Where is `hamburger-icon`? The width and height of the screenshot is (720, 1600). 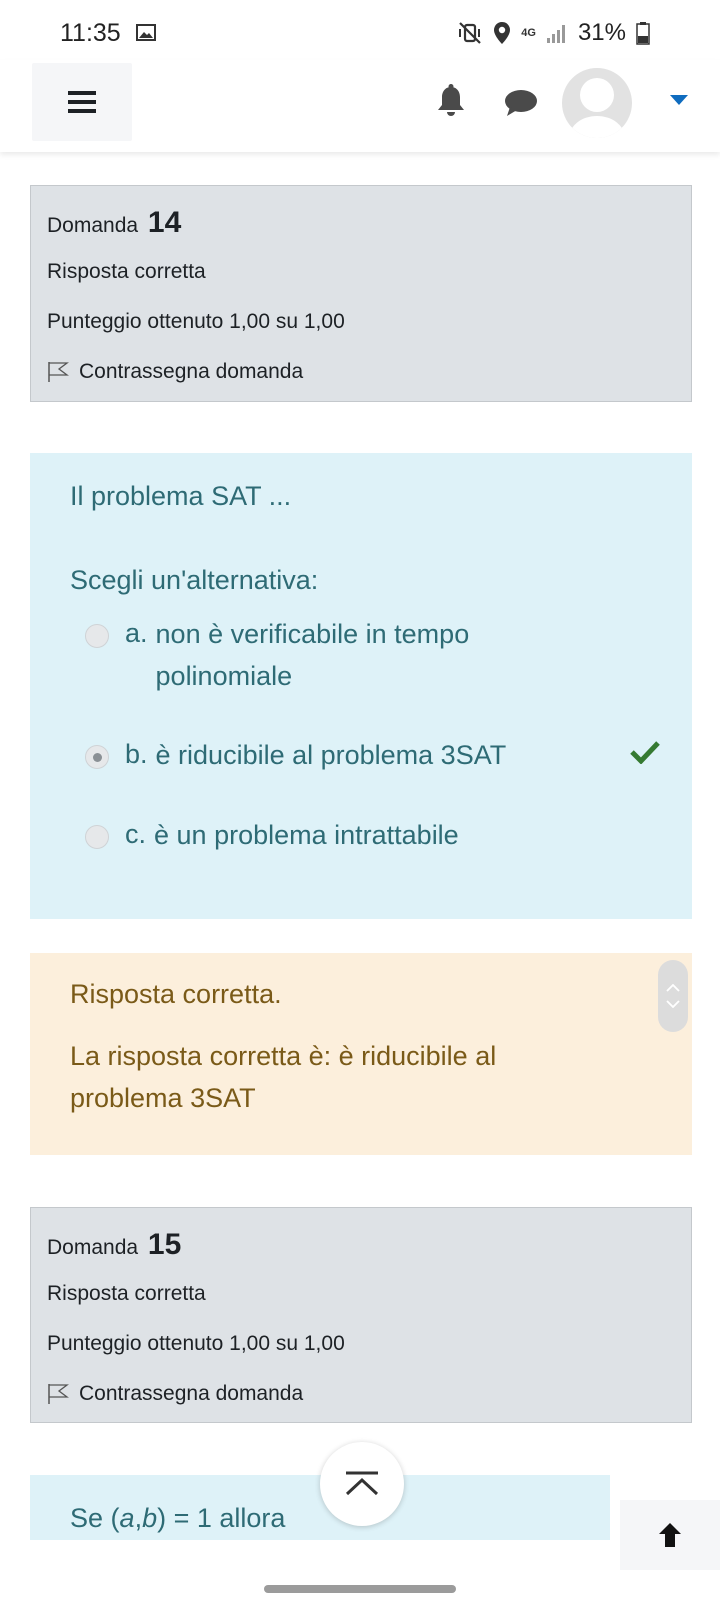 hamburger-icon is located at coordinates (82, 102).